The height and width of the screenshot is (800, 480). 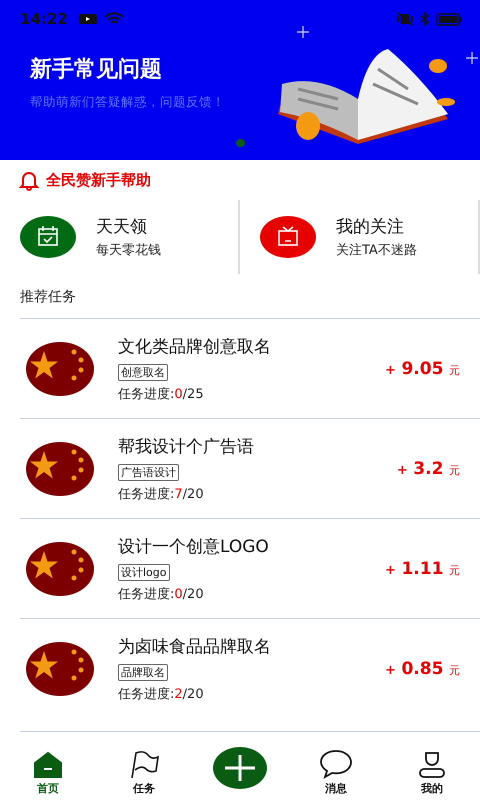 What do you see at coordinates (161, 594) in the screenshot?
I see `task-count-text: 任务进度:0/20` at bounding box center [161, 594].